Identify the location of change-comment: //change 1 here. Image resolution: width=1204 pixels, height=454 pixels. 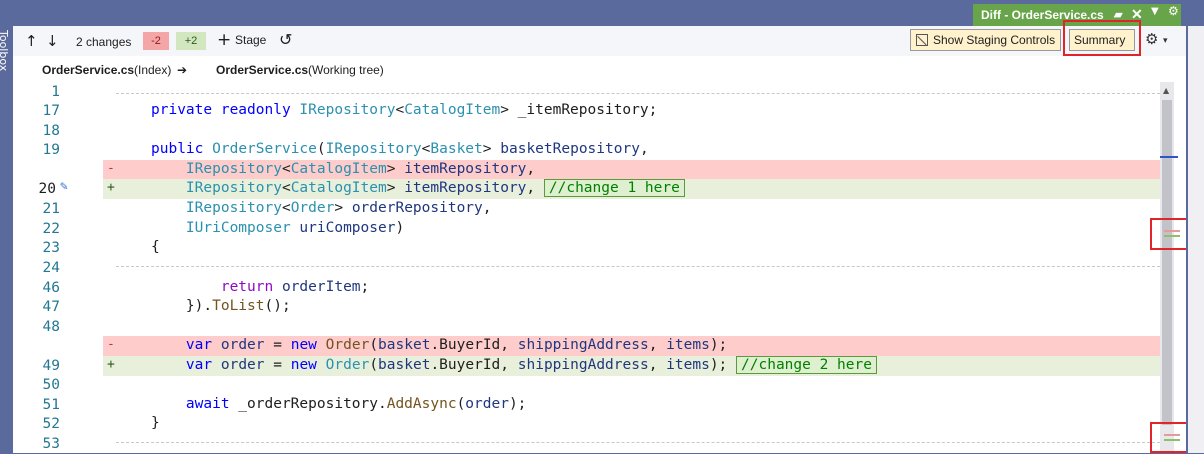
(614, 188).